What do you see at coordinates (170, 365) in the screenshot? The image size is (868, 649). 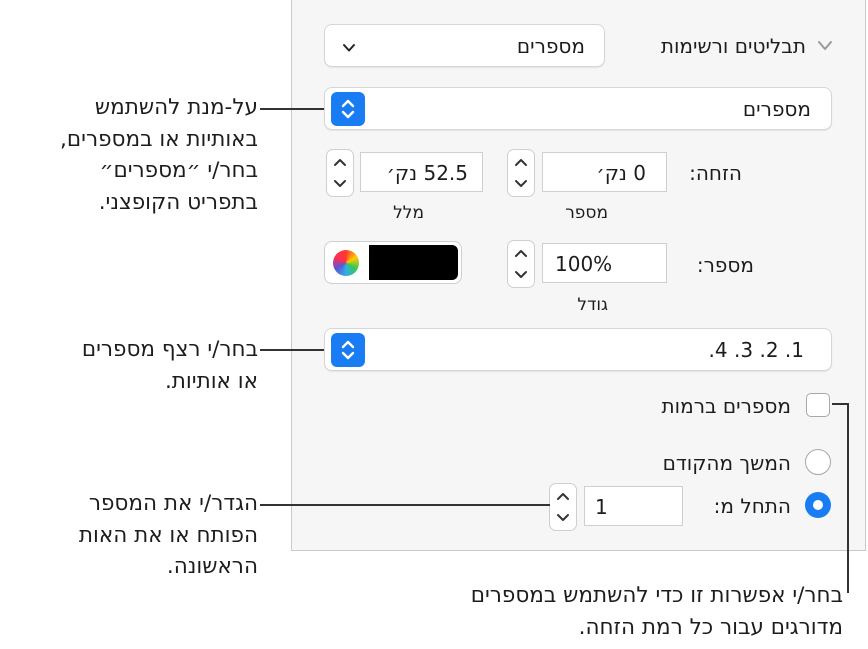 I see `callout-sequence: בחר/י רצף מספרים או אותיות.` at bounding box center [170, 365].